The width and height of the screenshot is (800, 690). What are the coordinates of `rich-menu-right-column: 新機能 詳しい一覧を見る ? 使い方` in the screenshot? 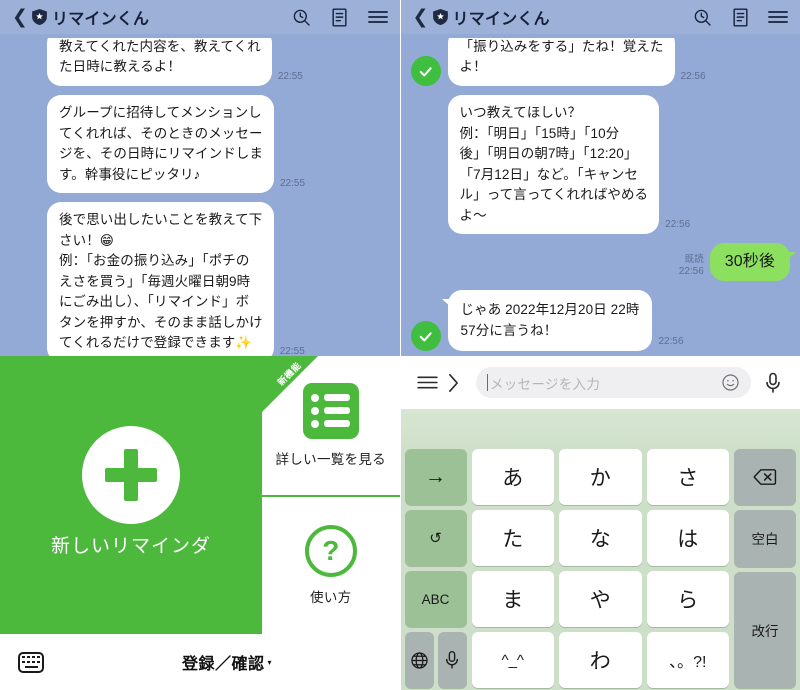 It's located at (331, 495).